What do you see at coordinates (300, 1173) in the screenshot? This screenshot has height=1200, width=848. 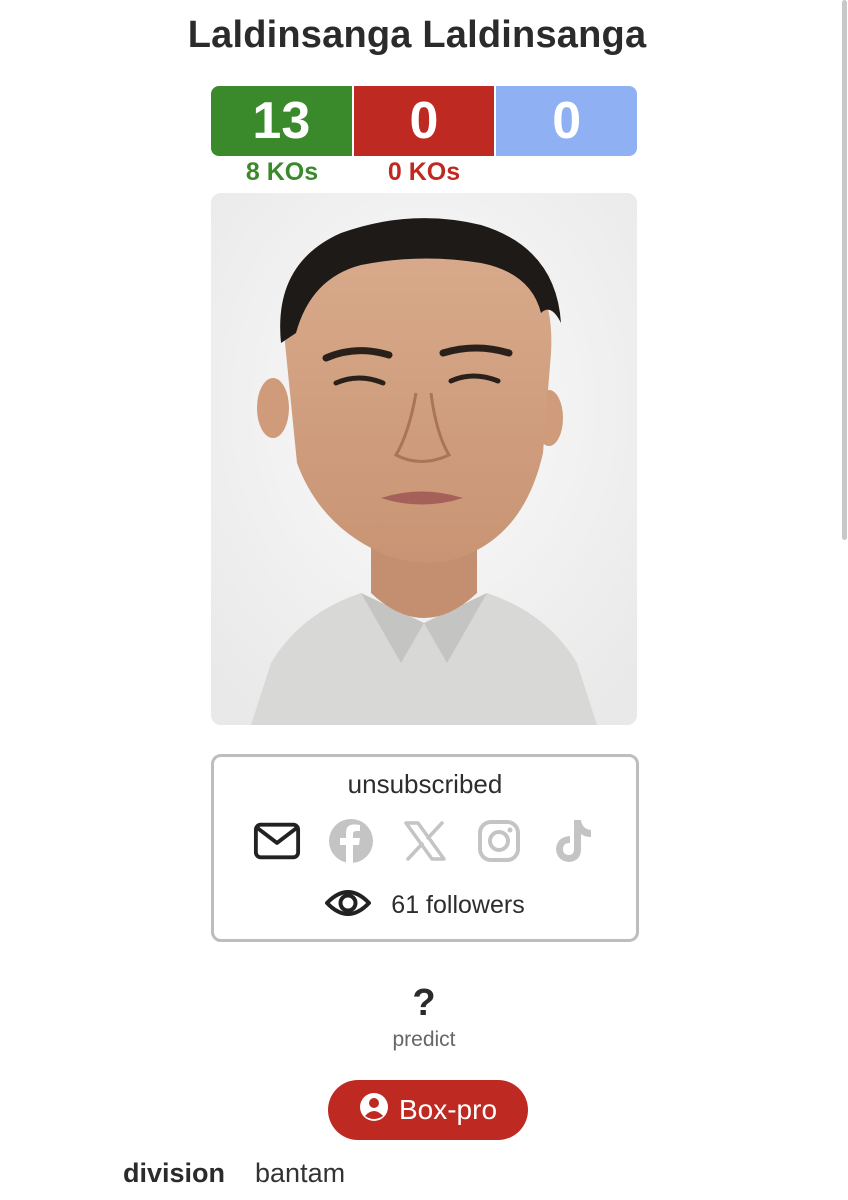 I see `division-value: bantam` at bounding box center [300, 1173].